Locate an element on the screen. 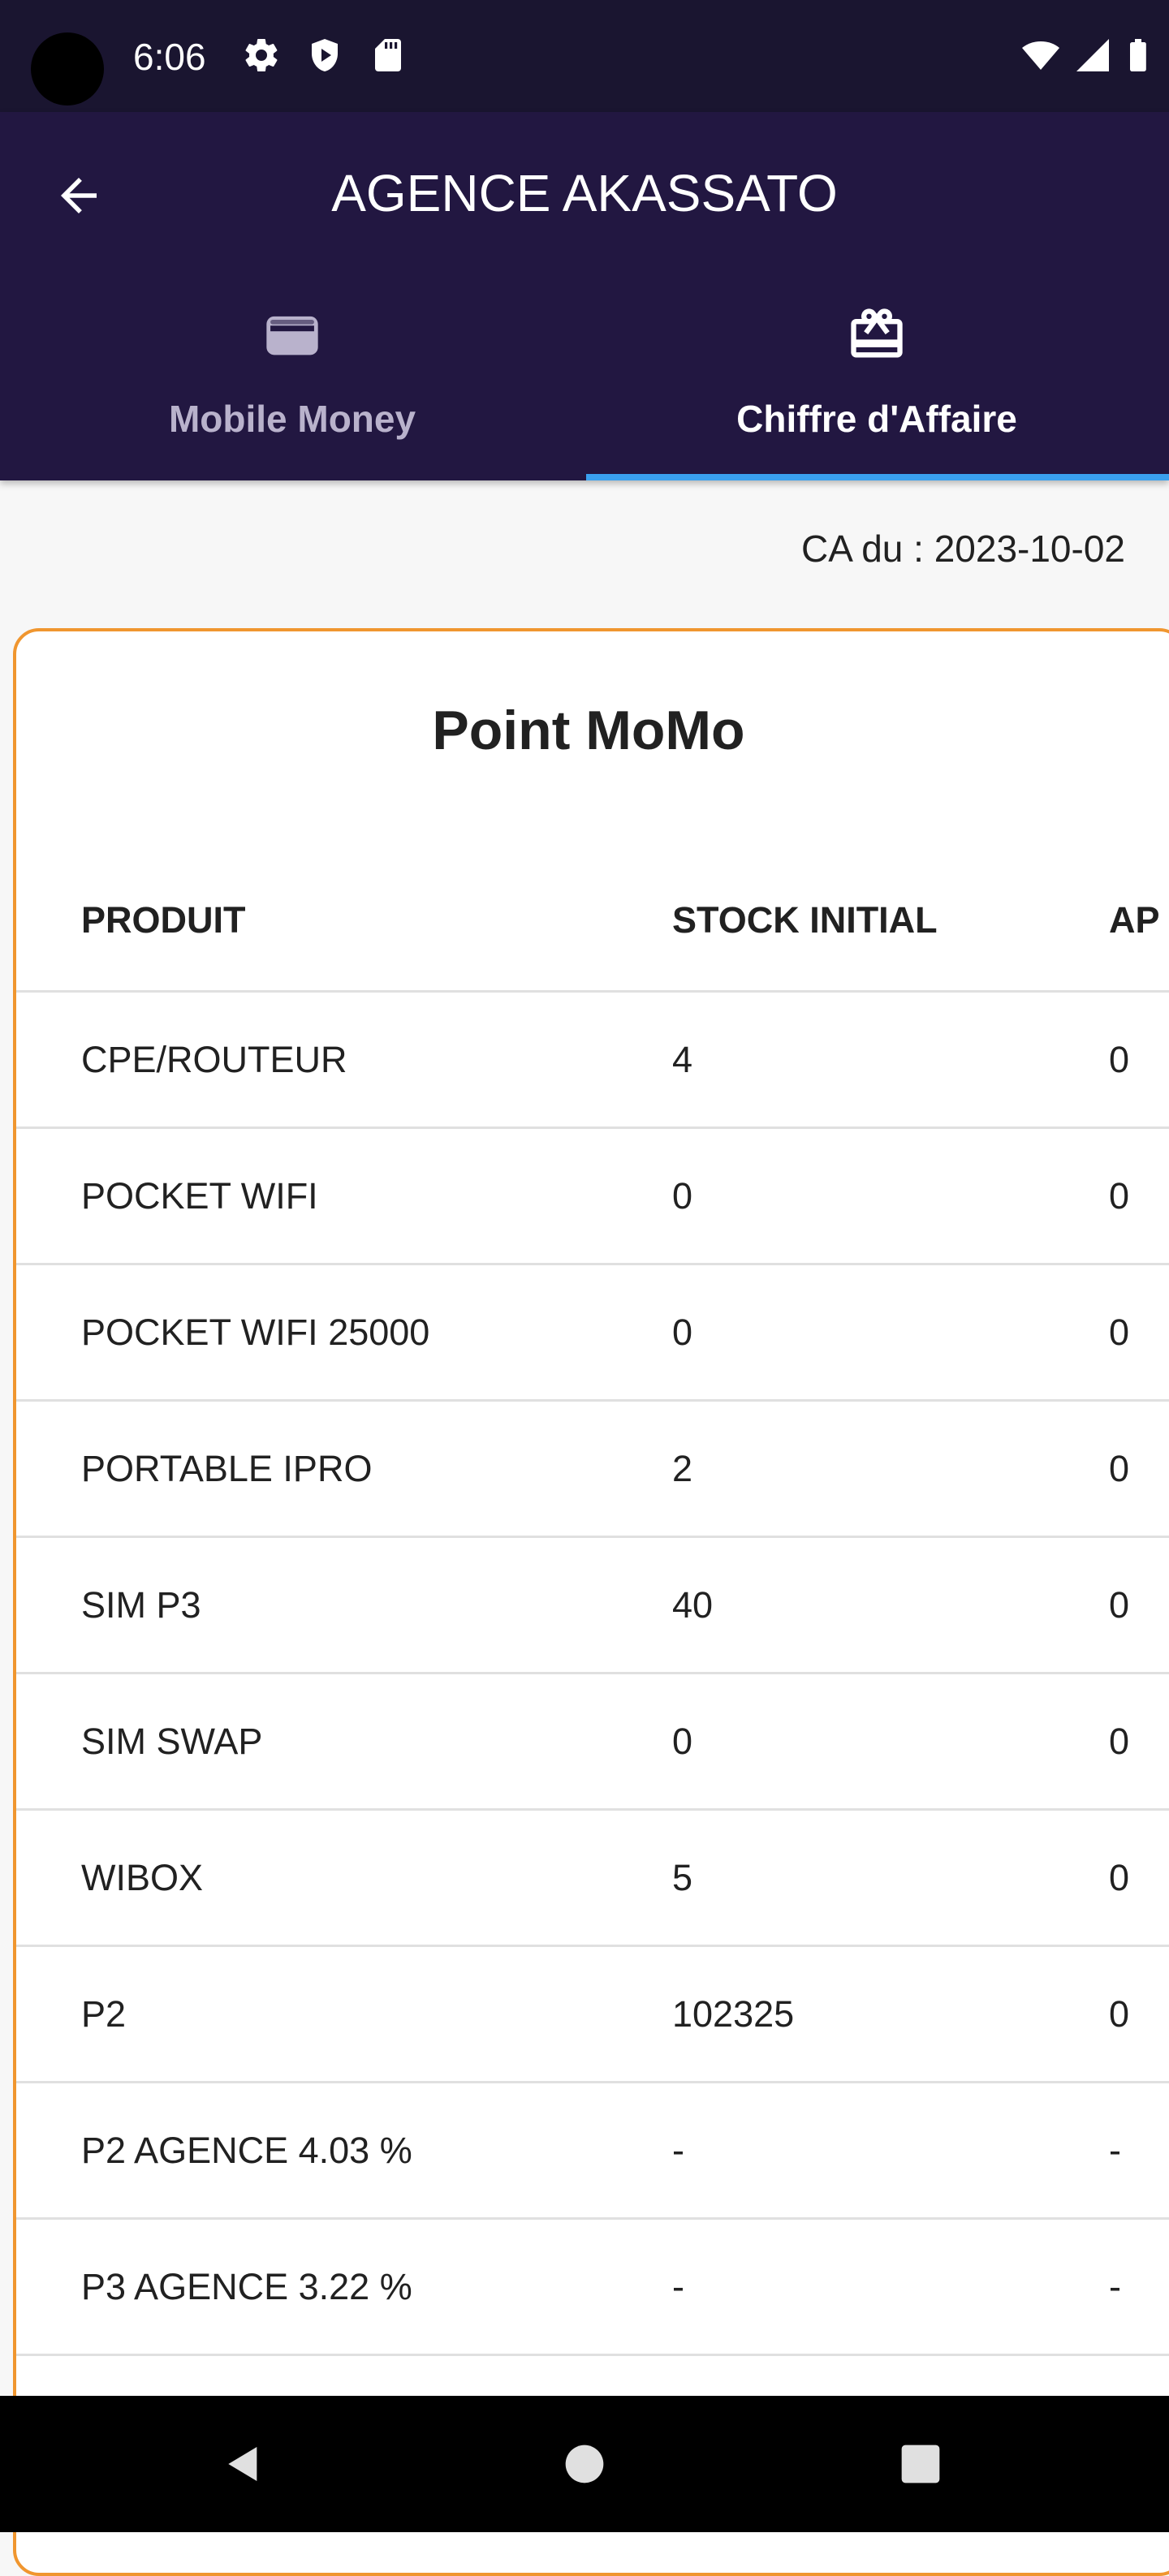 The image size is (1169, 2576). signal-icon is located at coordinates (1092, 55).